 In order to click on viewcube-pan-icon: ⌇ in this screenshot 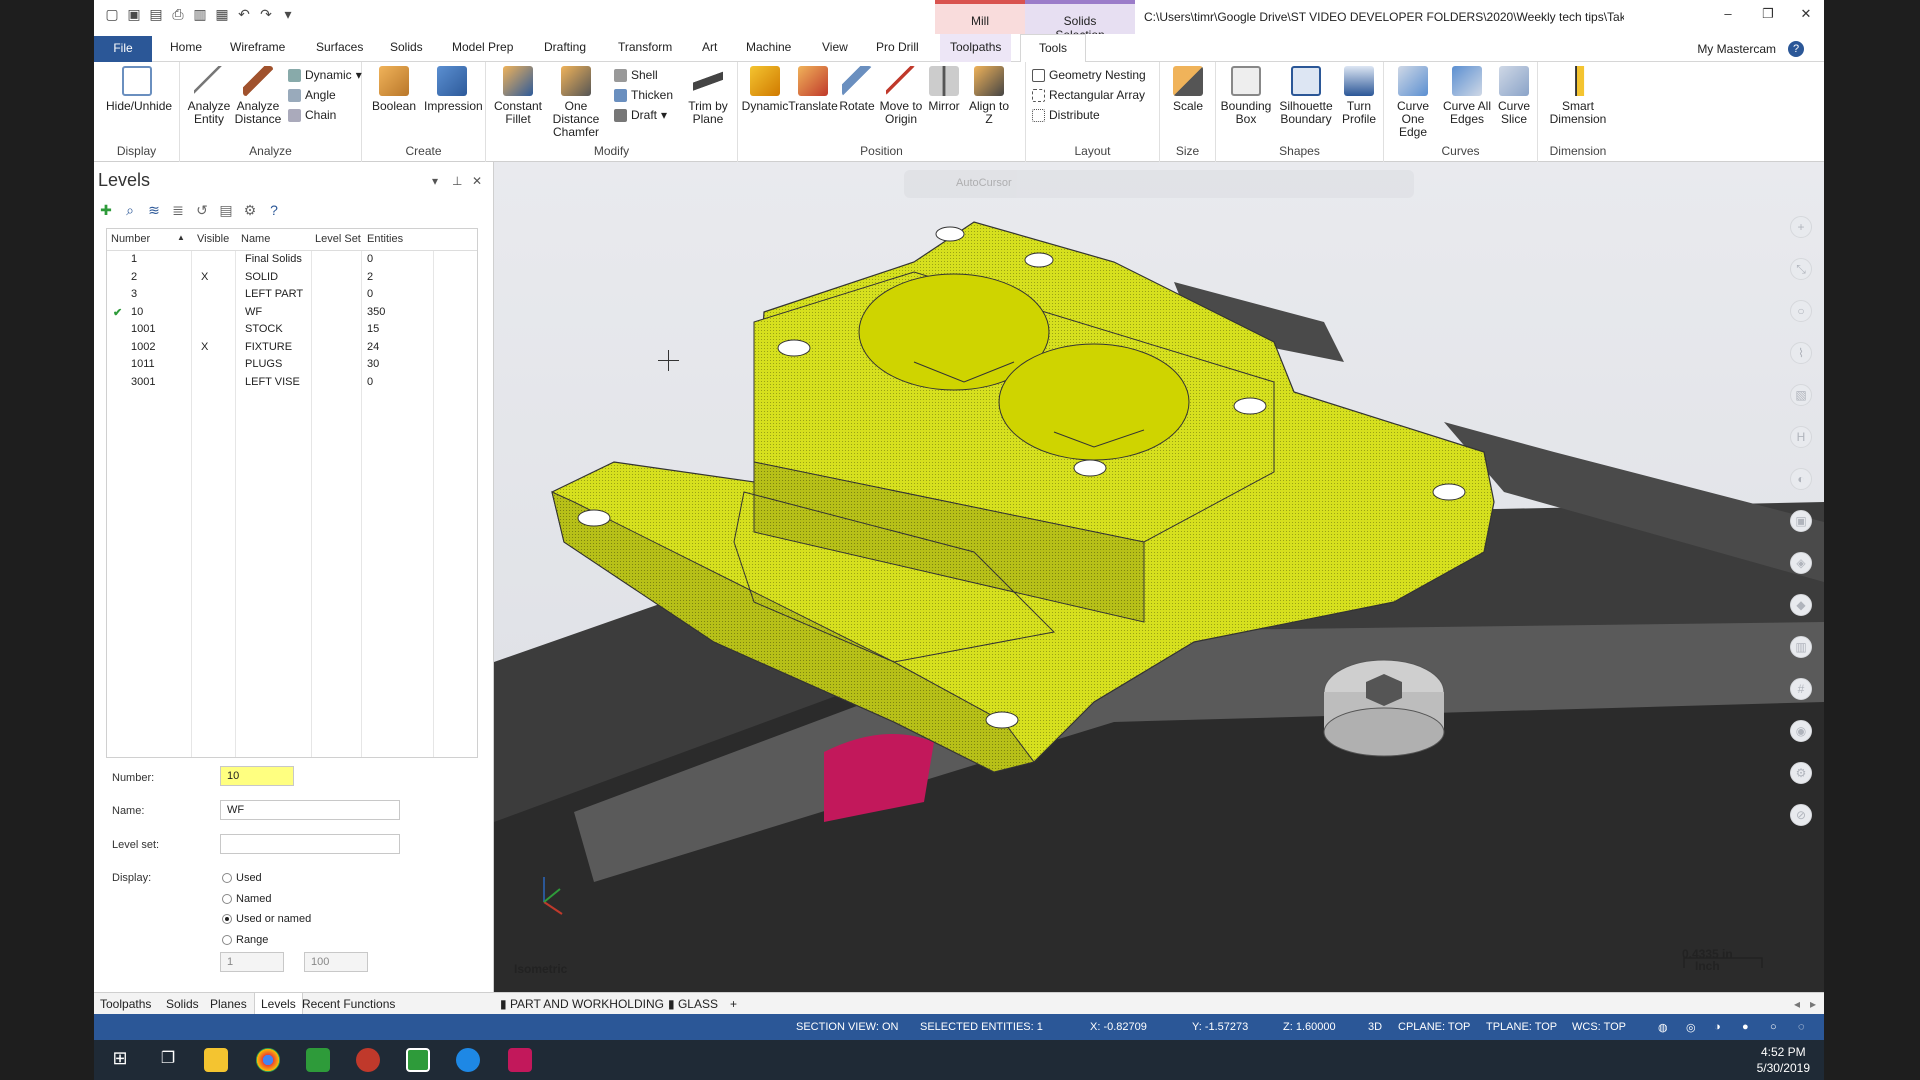, I will do `click(1801, 353)`.